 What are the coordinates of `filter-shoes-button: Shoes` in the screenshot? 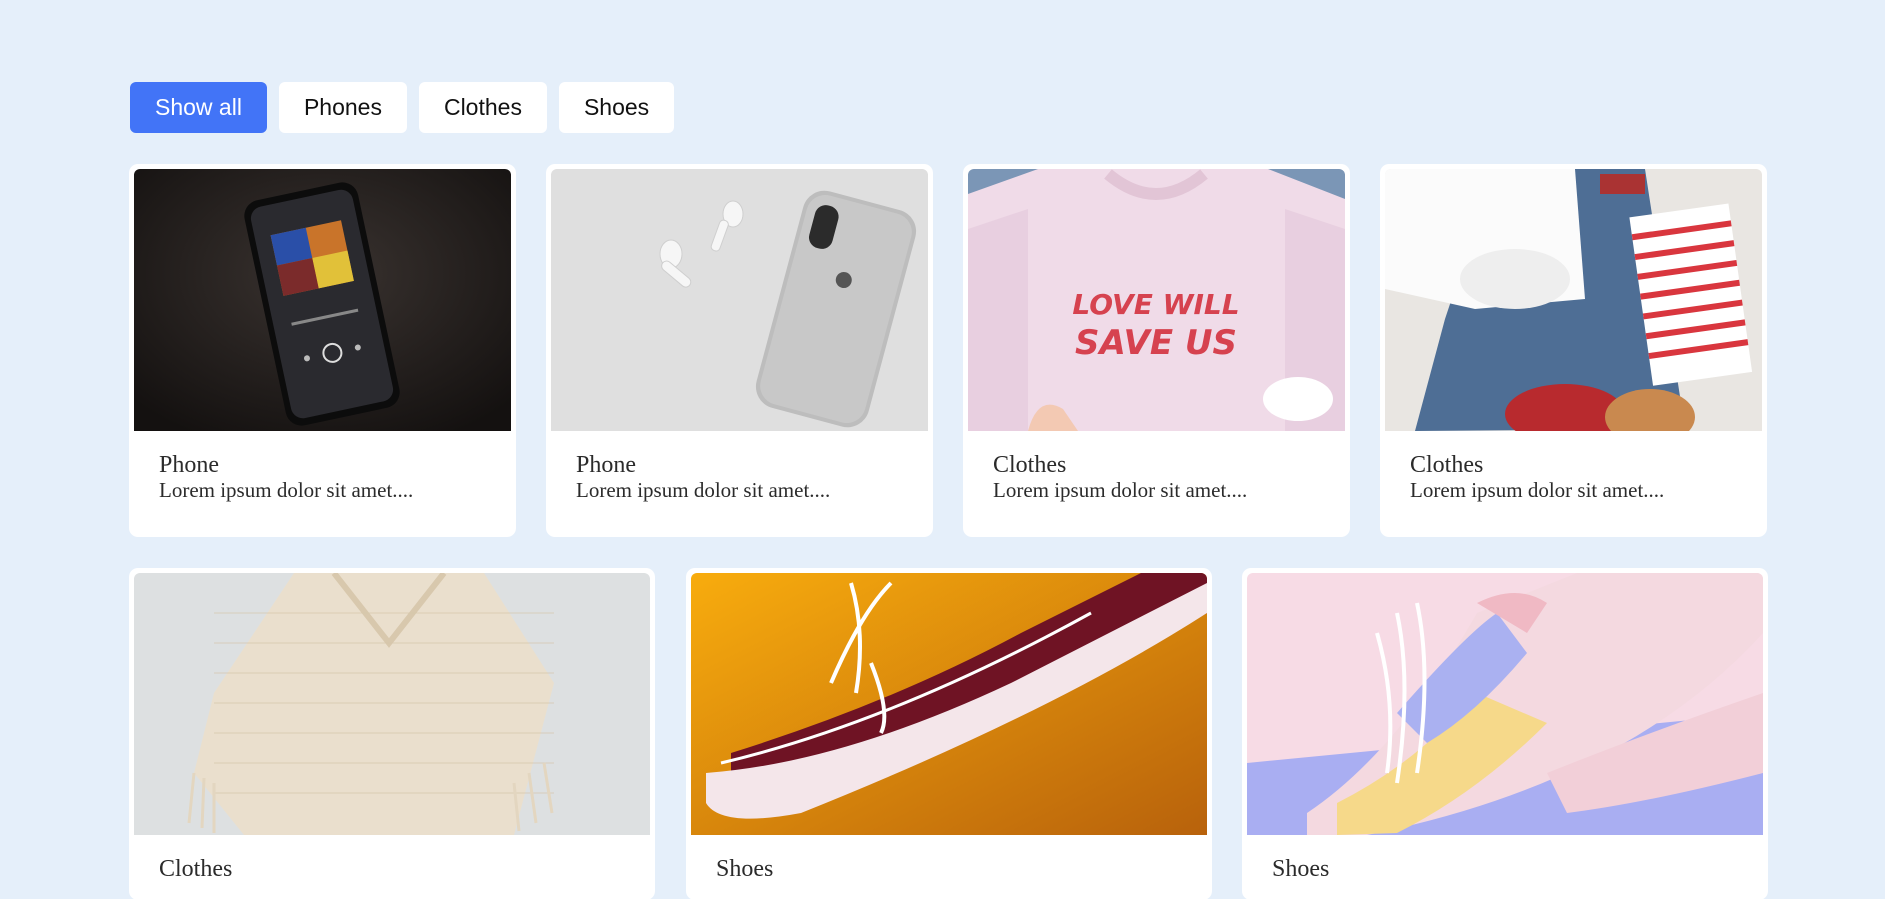 It's located at (616, 107).